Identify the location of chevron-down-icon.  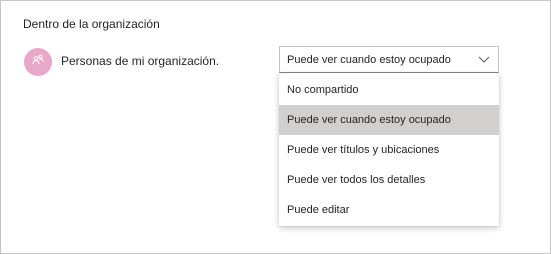
(484, 59).